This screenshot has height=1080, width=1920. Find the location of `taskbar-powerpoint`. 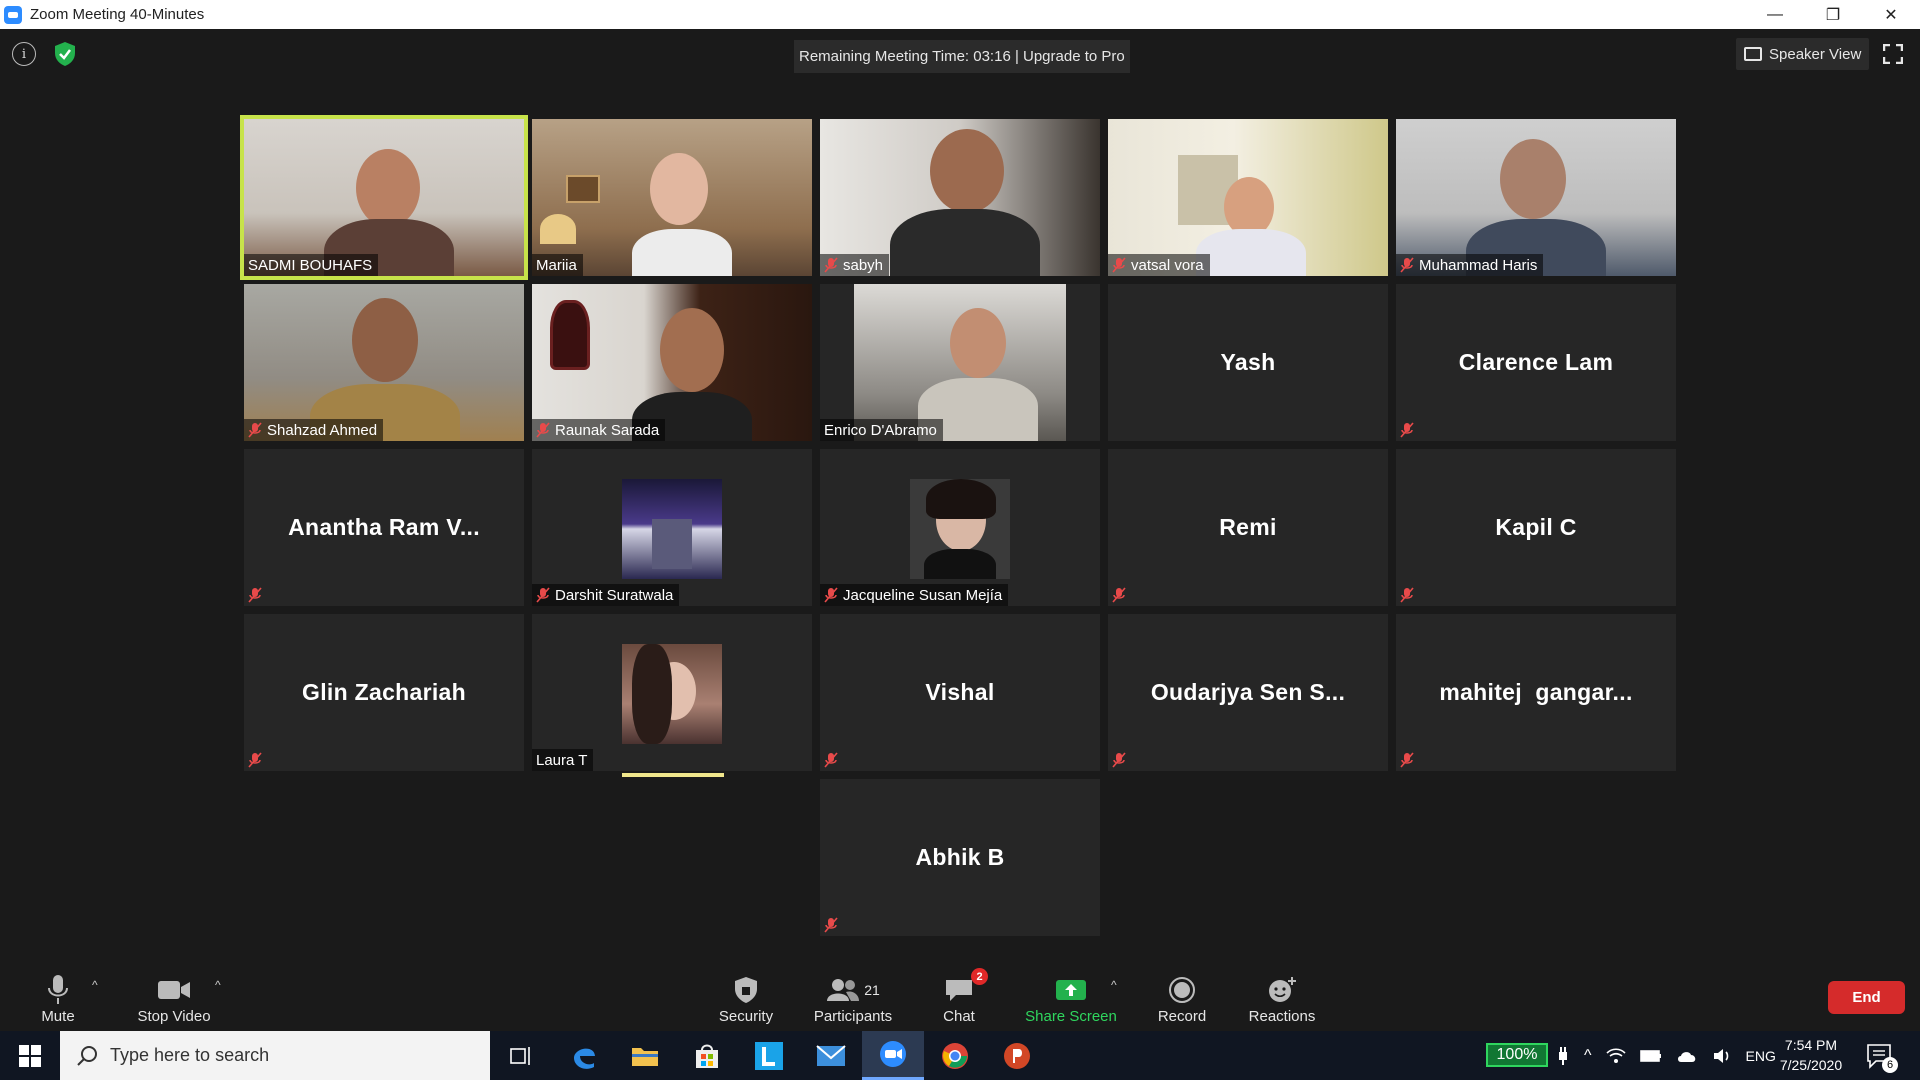

taskbar-powerpoint is located at coordinates (1017, 1055).